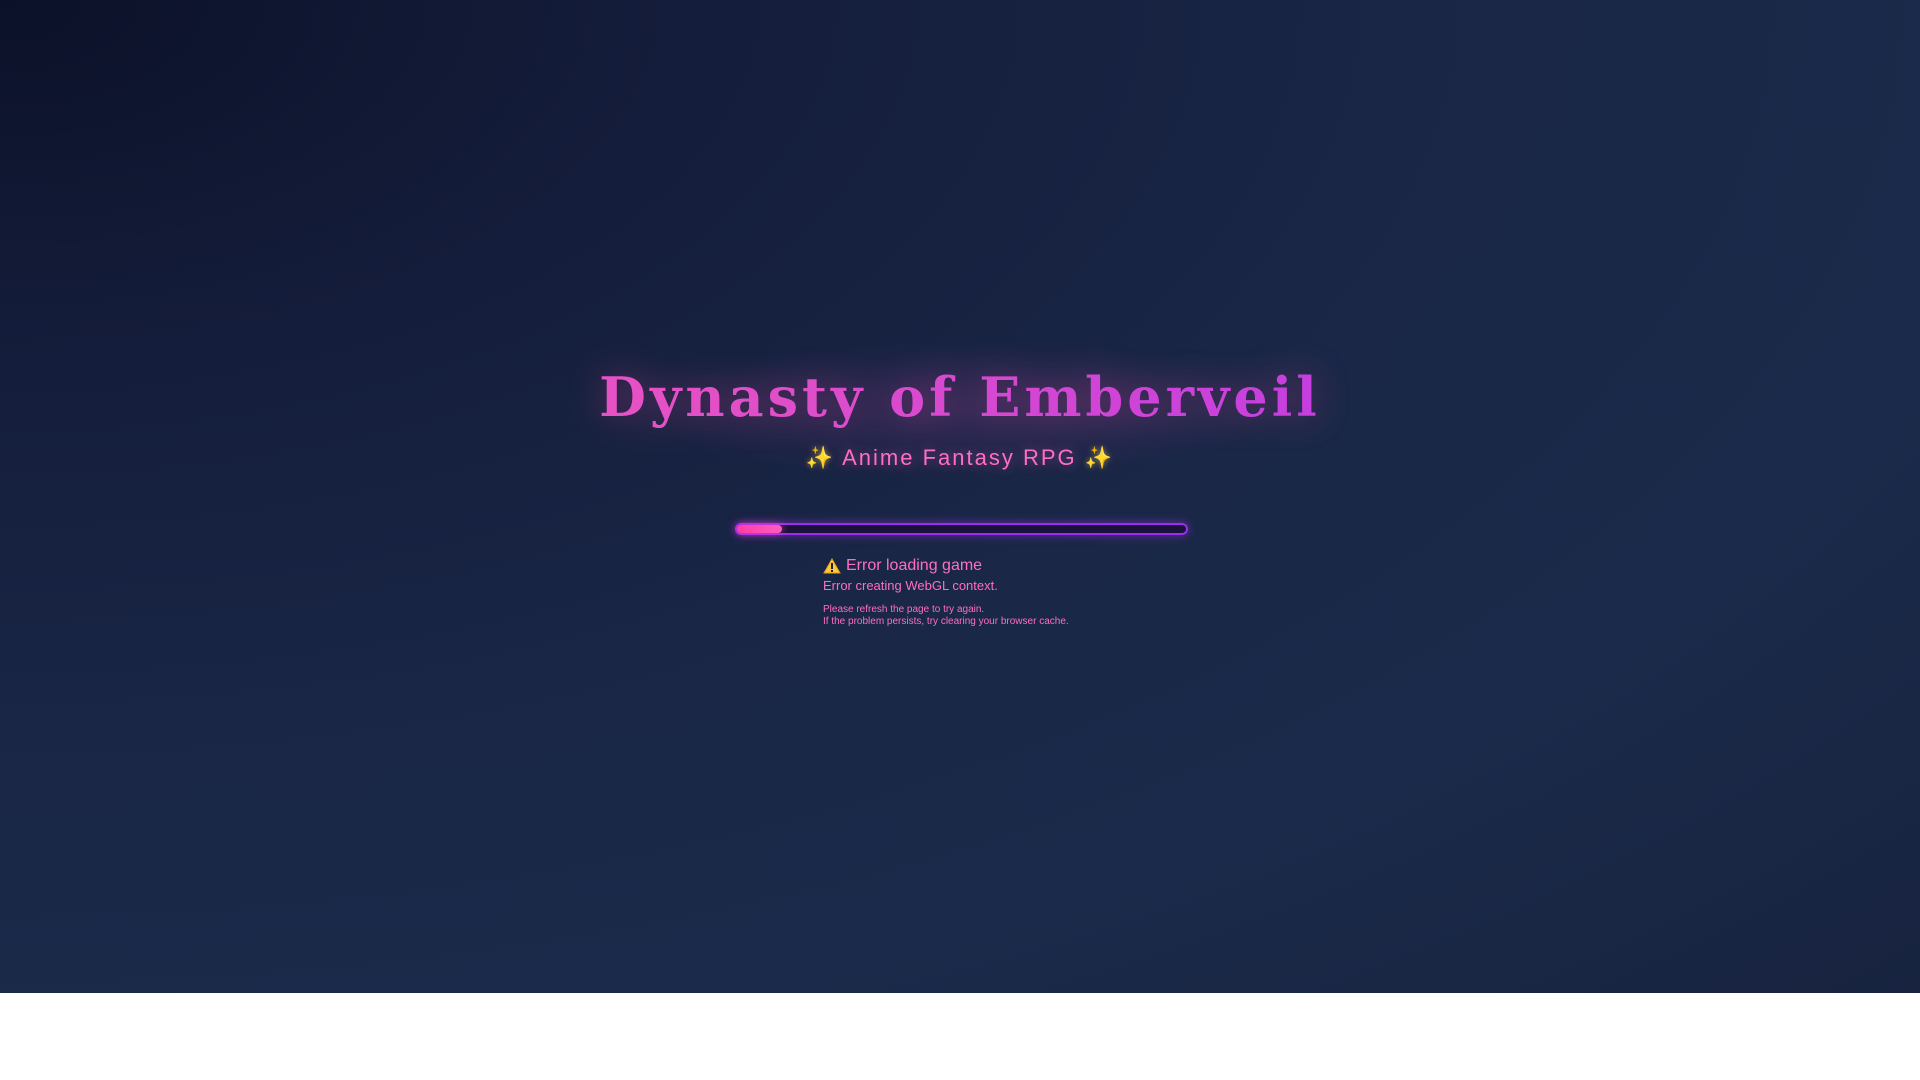 Image resolution: width=1920 pixels, height=1080 pixels. I want to click on subtitle-text: Anime Fantasy RPG, so click(959, 457).